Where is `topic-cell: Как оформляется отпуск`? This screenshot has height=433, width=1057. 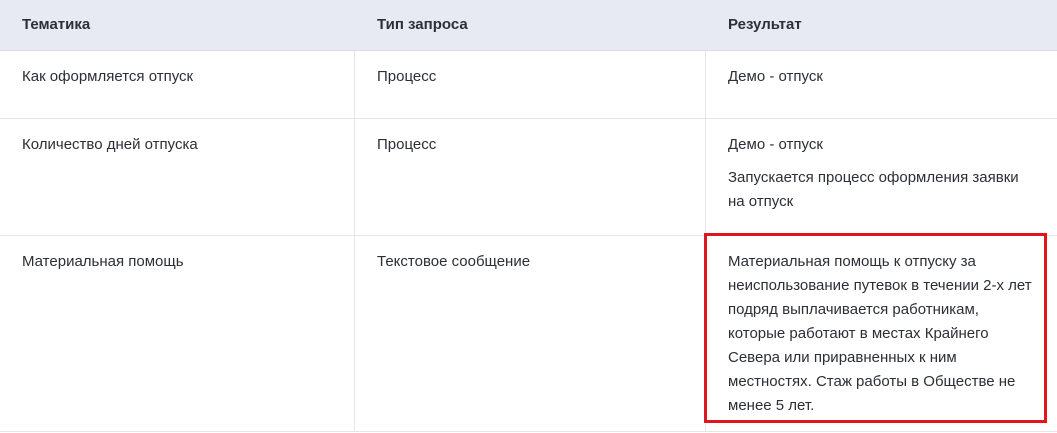 topic-cell: Как оформляется отпуск is located at coordinates (177, 84).